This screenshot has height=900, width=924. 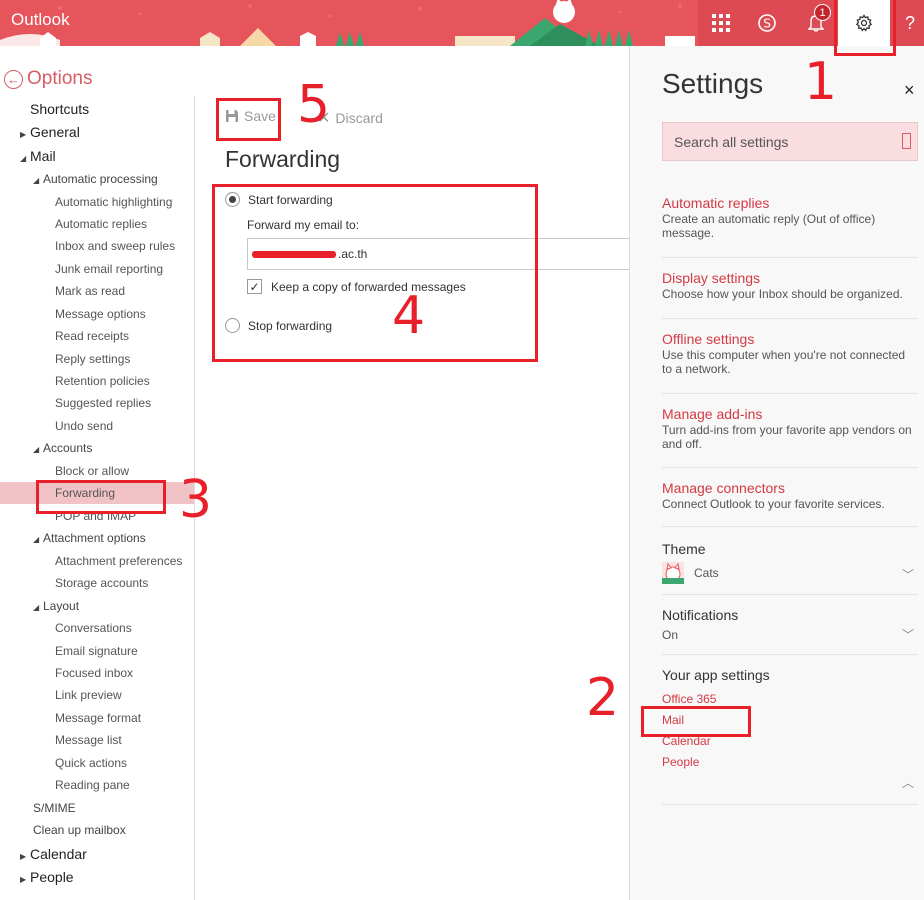 I want to click on nav-item-accounts: ◢ Accounts, so click(x=97, y=448).